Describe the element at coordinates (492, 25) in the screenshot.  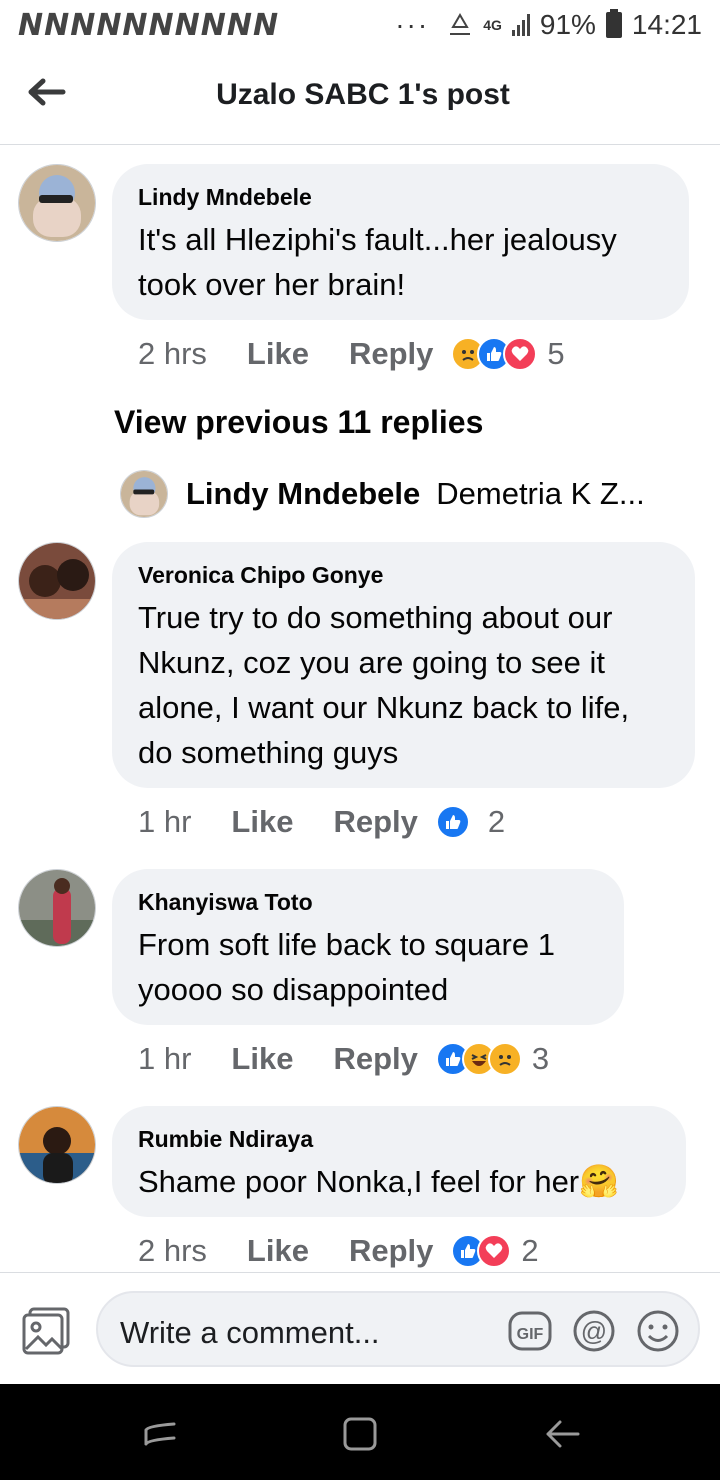
I see `network-type: 4G` at that location.